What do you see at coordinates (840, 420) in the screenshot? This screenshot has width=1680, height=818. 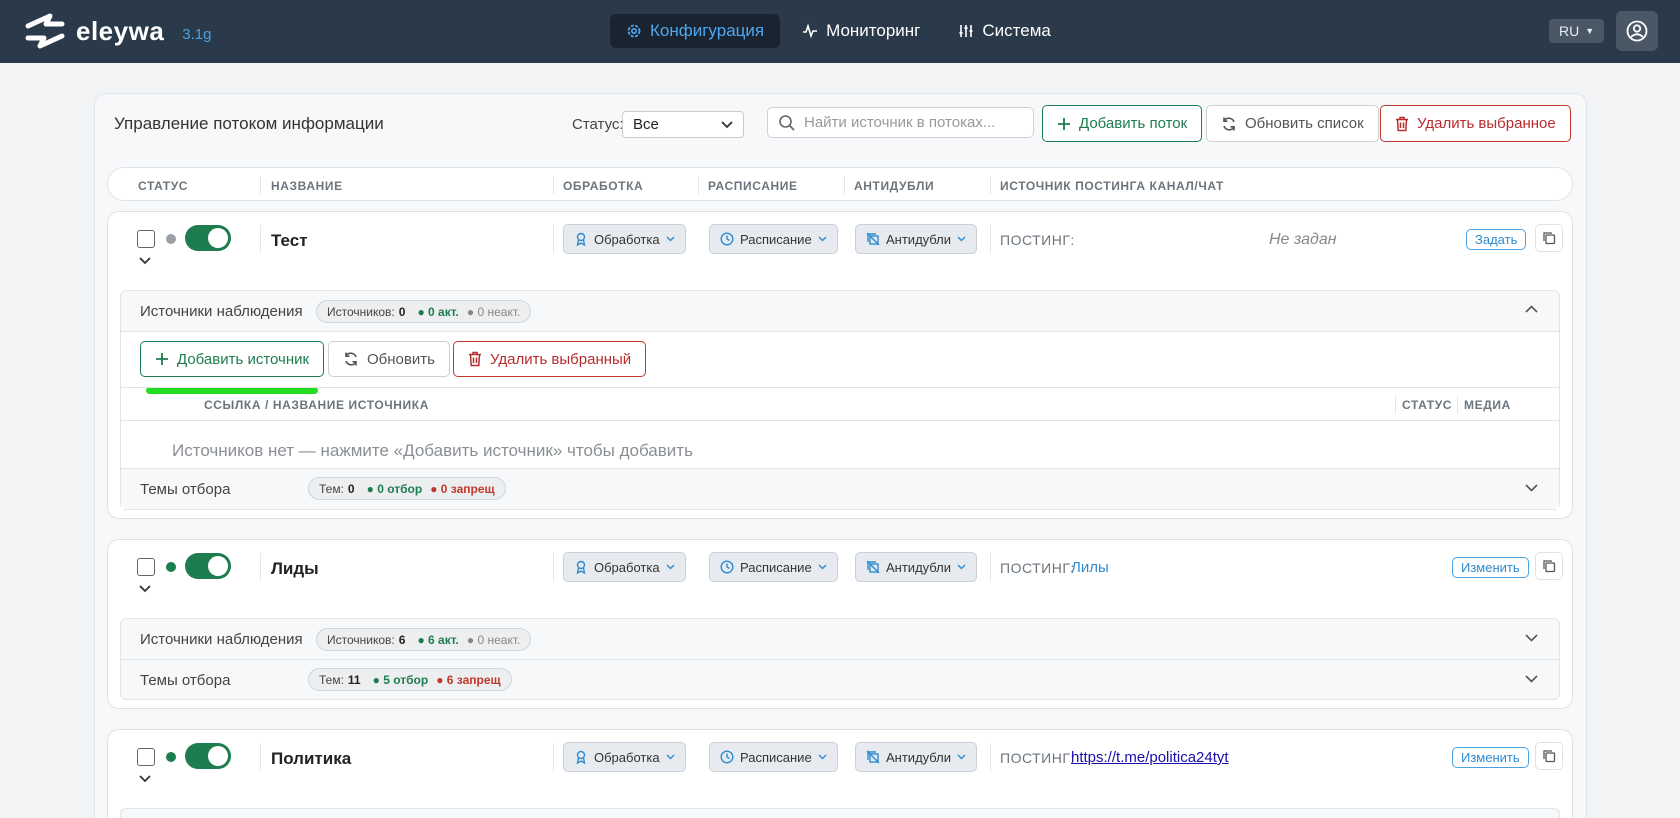 I see `divider` at bounding box center [840, 420].